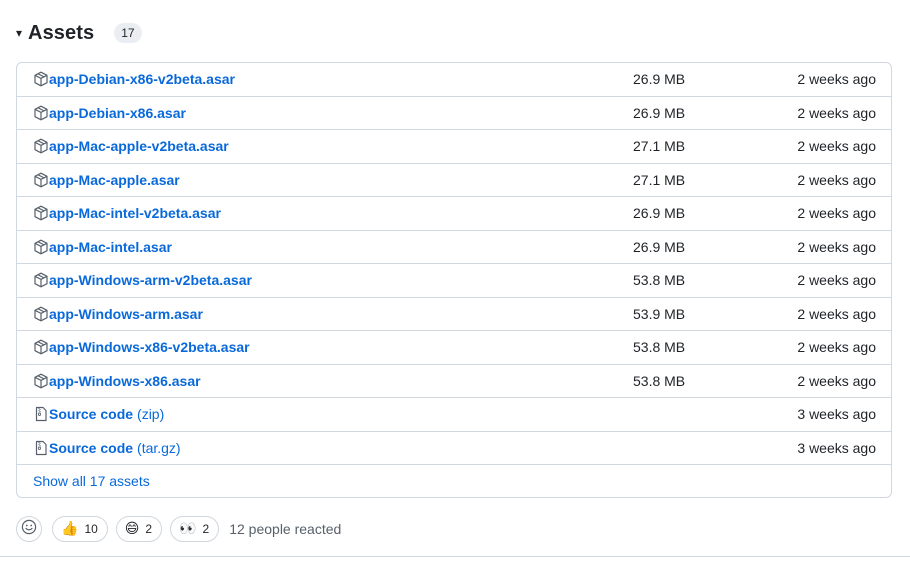 The width and height of the screenshot is (910, 561). I want to click on reaction-eyes: 👀 2, so click(195, 529).